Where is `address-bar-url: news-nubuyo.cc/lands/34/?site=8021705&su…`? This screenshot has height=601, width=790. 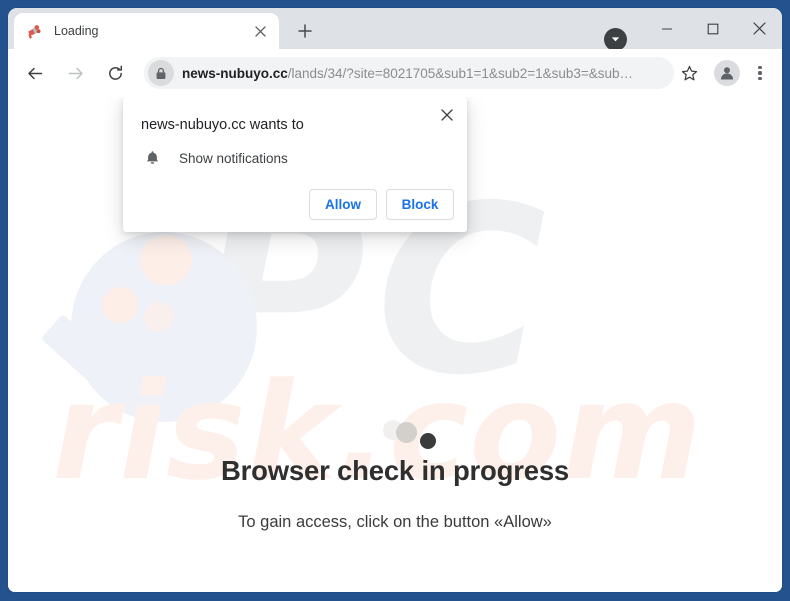 address-bar-url: news-nubuyo.cc/lands/34/?site=8021705&su… is located at coordinates (423, 73).